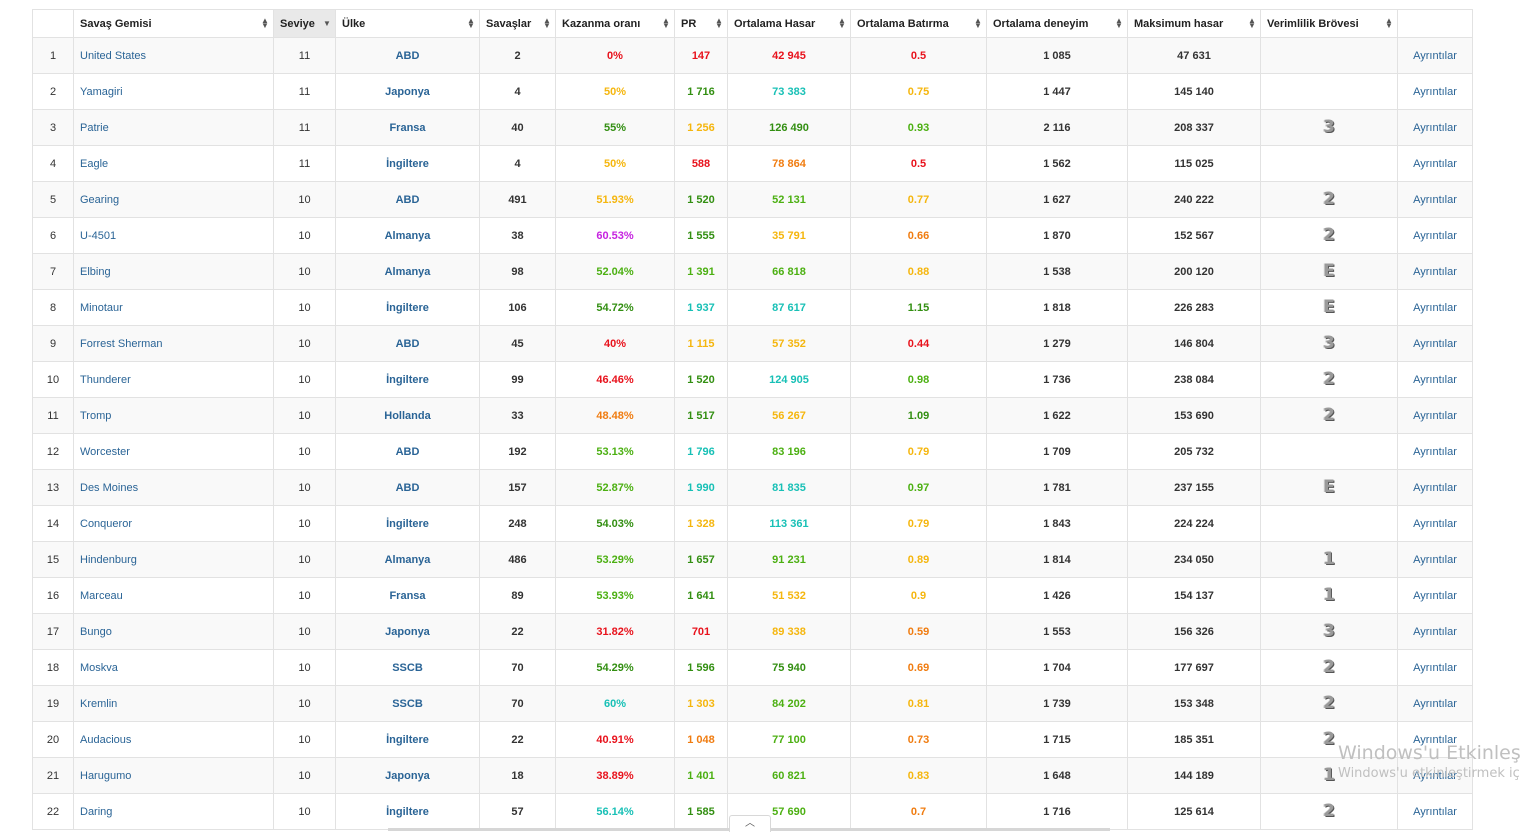 The image size is (1521, 832). I want to click on avg-damage-cell: 51 532, so click(789, 595).